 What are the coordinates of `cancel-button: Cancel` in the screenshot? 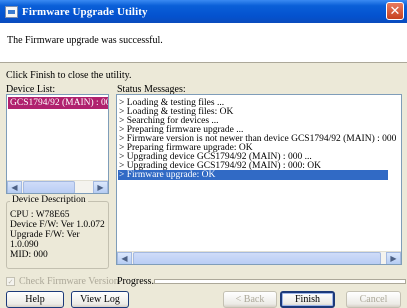 It's located at (373, 299).